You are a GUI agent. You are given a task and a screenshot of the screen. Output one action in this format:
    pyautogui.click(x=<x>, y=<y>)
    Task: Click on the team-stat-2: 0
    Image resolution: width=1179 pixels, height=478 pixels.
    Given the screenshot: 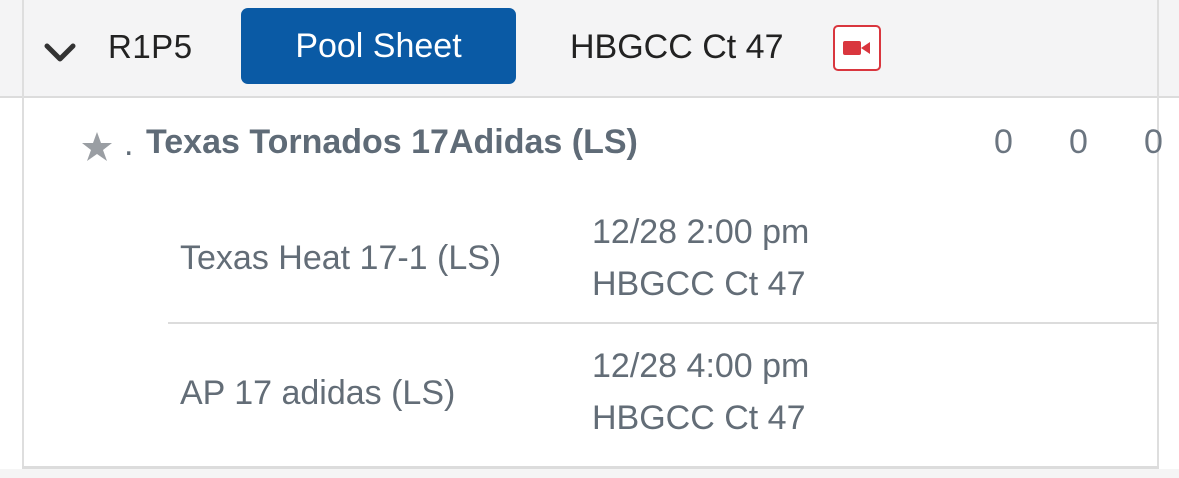 What is the action you would take?
    pyautogui.click(x=1078, y=142)
    